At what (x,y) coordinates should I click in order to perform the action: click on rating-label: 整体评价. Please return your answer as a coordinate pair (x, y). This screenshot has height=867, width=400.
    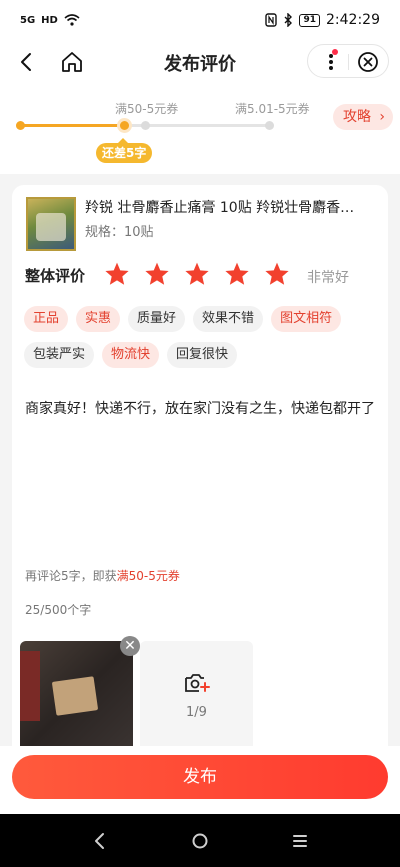
    Looking at the image, I should click on (55, 276).